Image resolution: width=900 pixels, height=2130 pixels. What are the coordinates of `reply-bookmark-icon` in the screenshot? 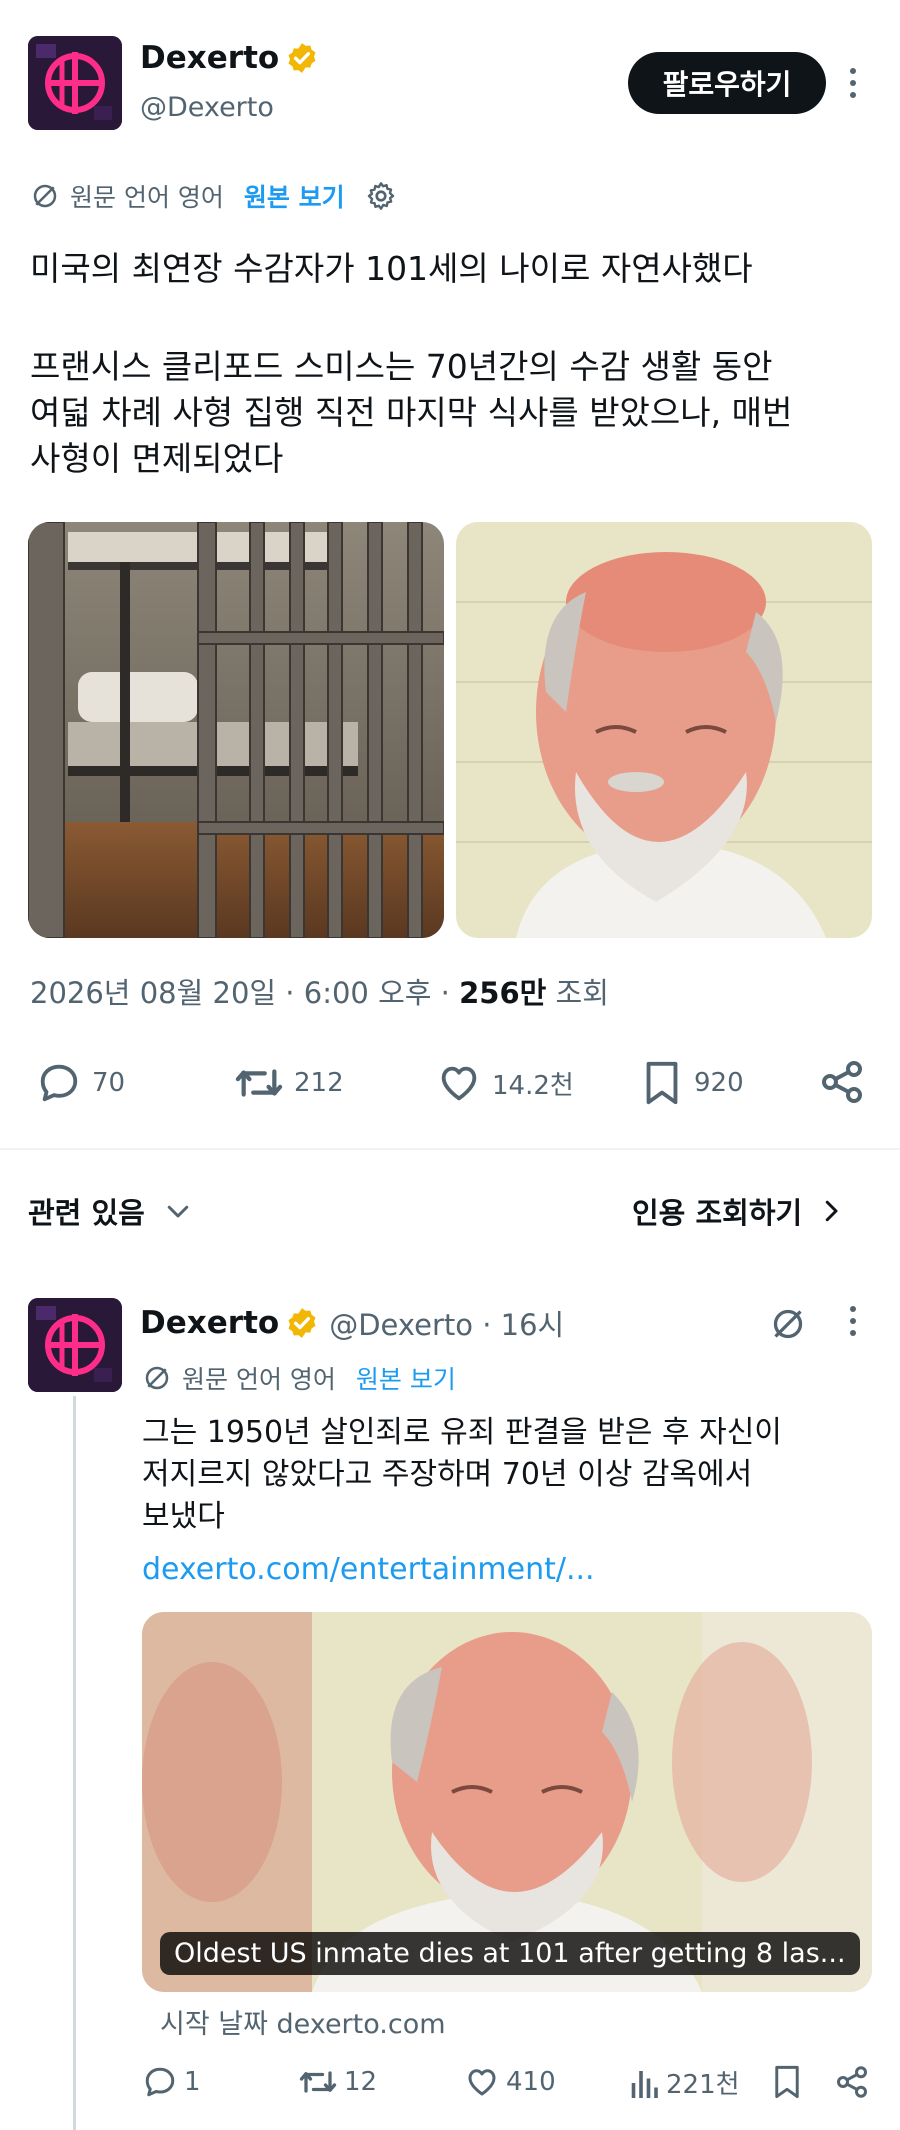 It's located at (787, 2082).